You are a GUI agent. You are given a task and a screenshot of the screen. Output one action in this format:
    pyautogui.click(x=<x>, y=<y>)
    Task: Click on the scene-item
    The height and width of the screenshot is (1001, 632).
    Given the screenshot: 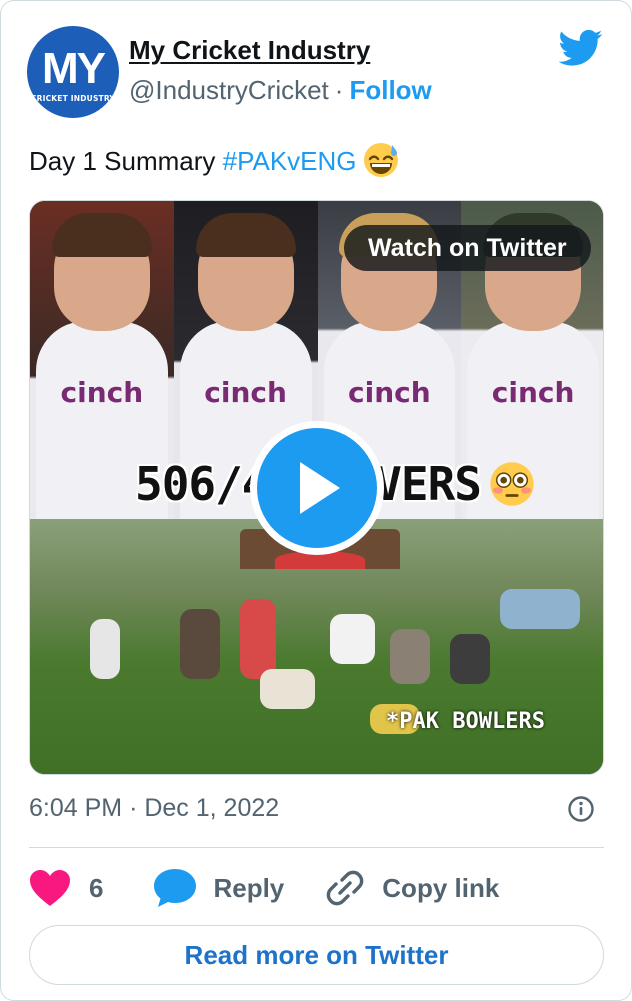 What is the action you would take?
    pyautogui.click(x=540, y=609)
    